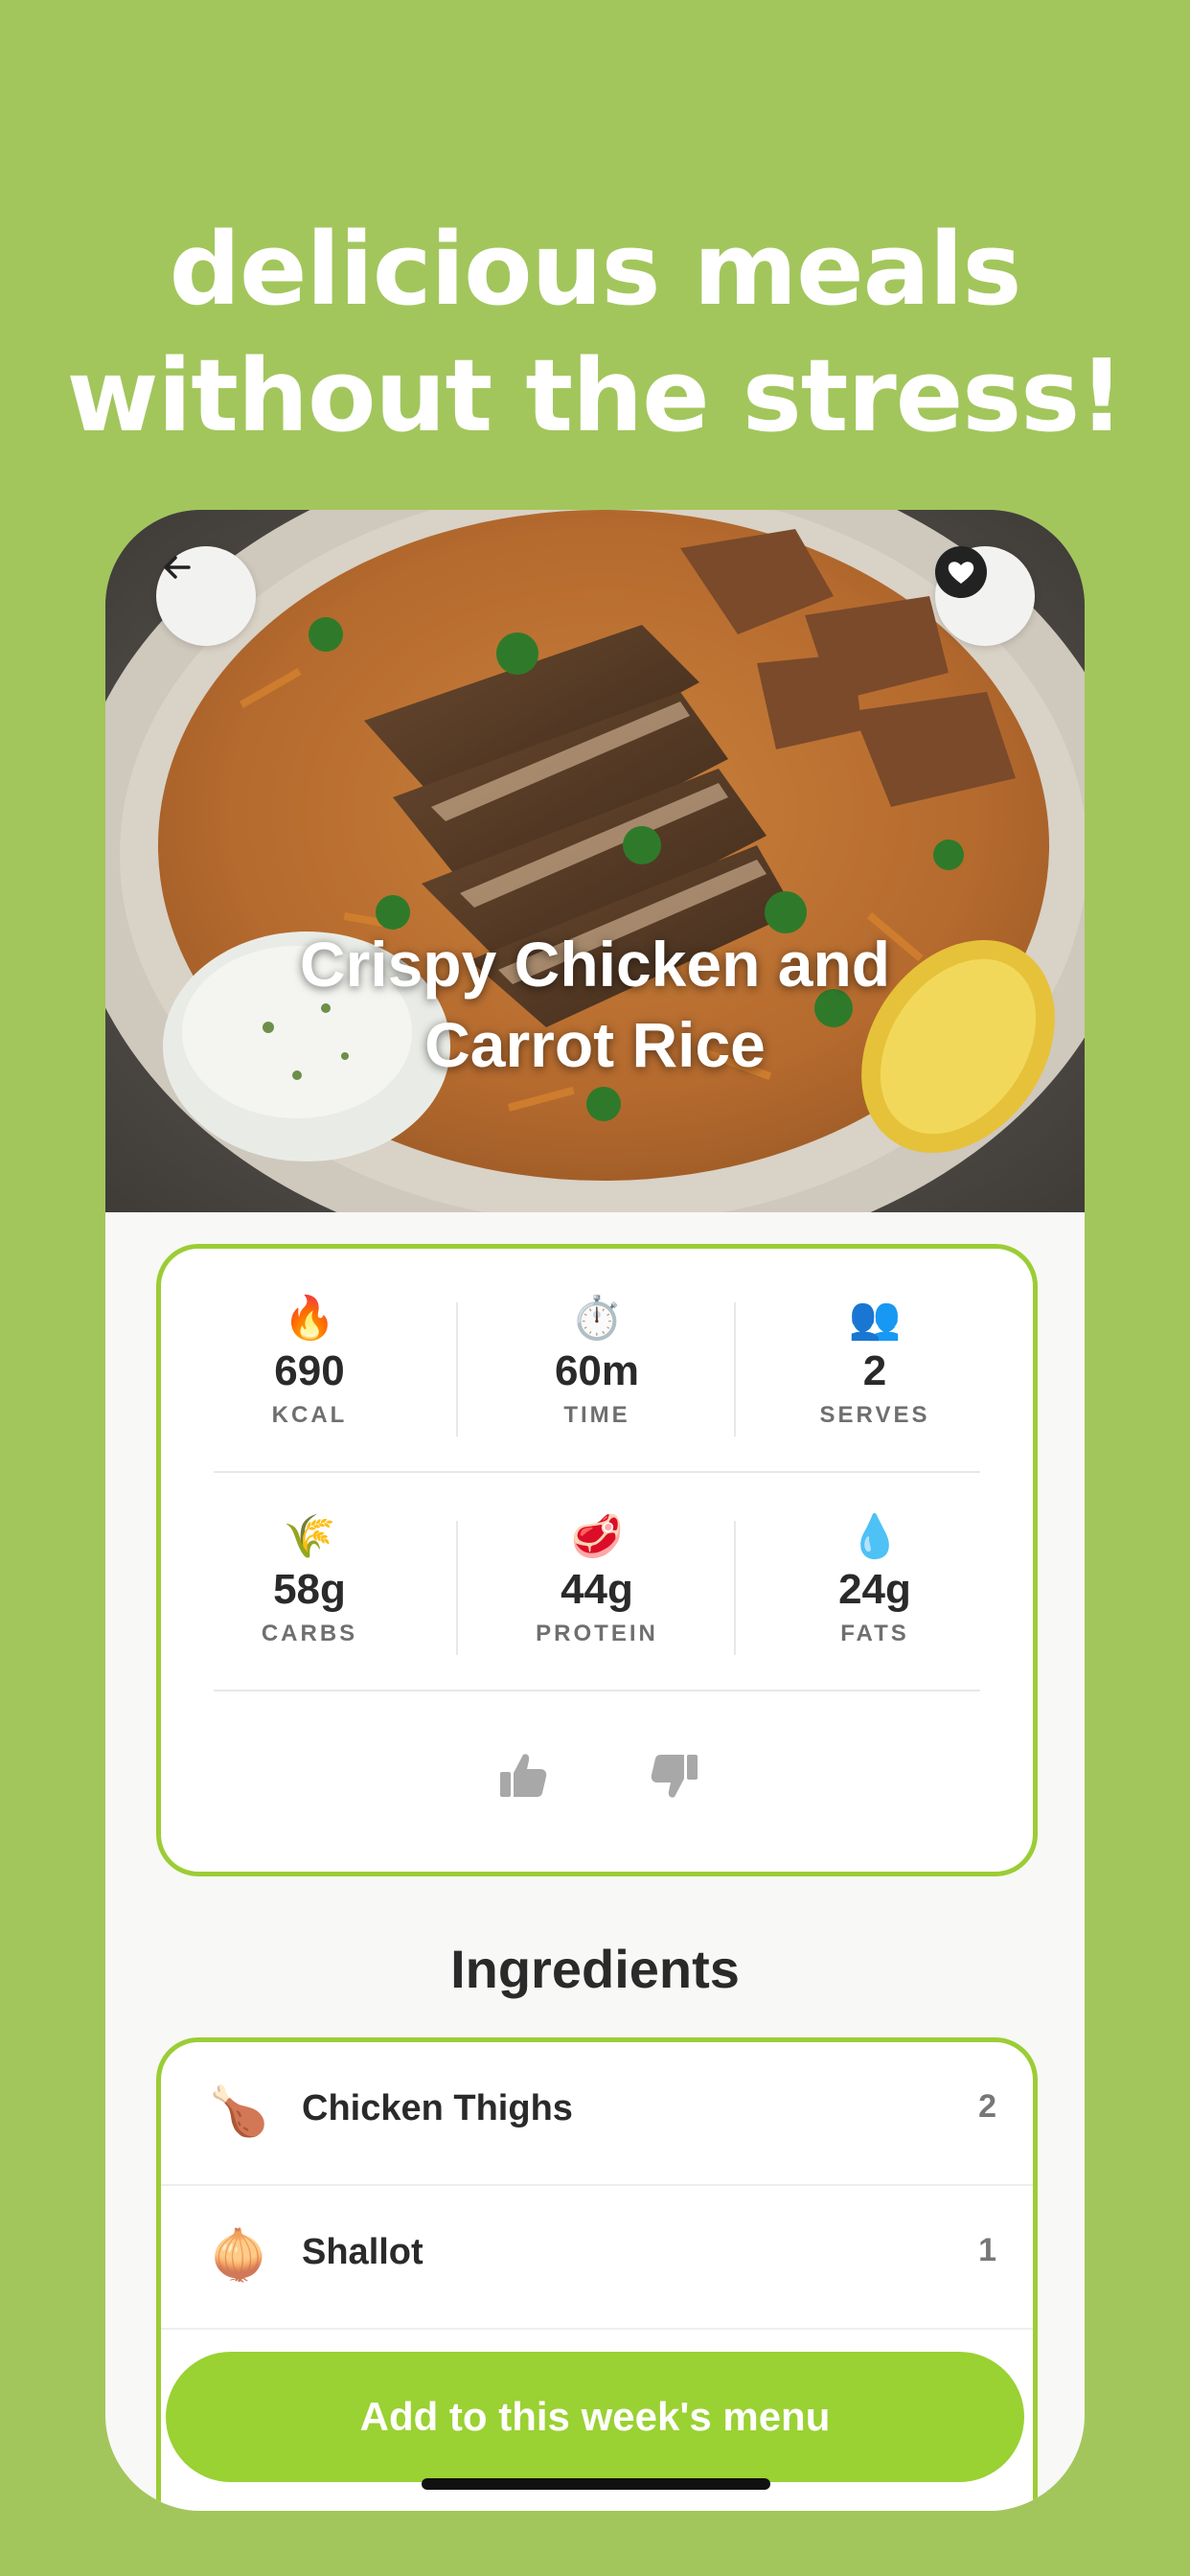 Image resolution: width=1190 pixels, height=2576 pixels. I want to click on list-item: 🍗 Chicken Thighs 2, so click(597, 2114).